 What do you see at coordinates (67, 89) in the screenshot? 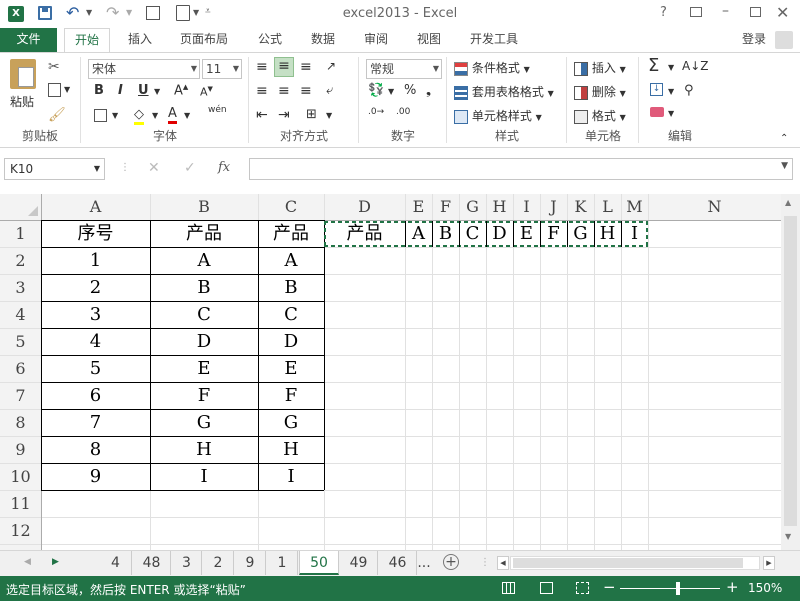
I see `copy-dropdown-icon: ▼` at bounding box center [67, 89].